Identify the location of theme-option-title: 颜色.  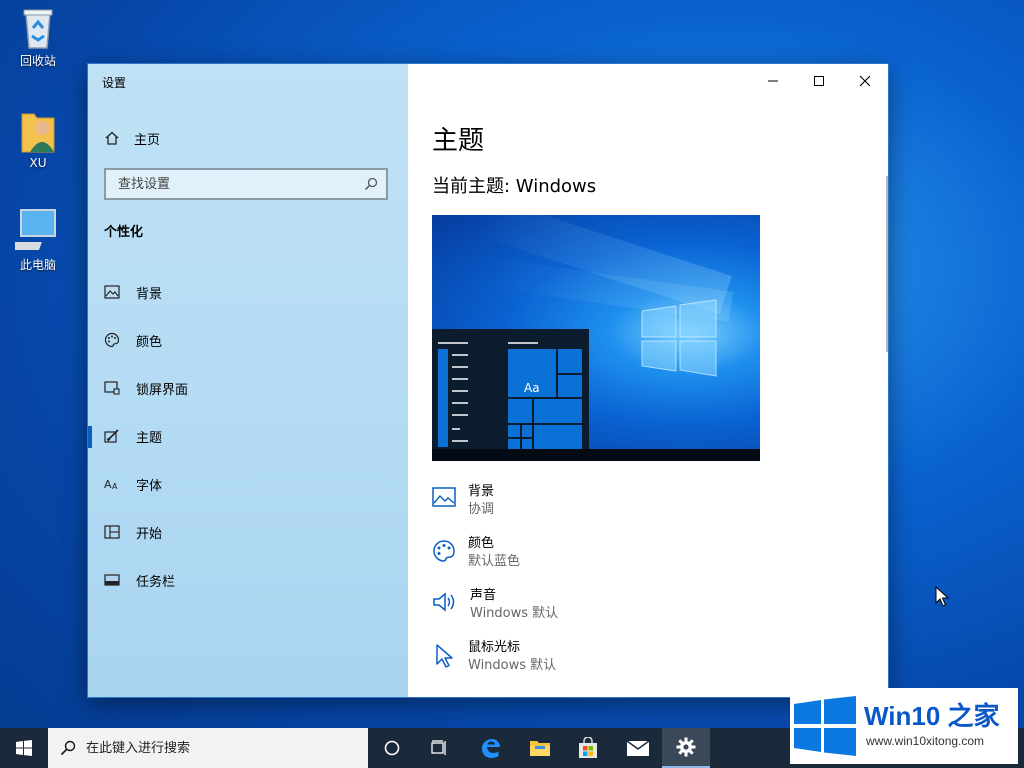
(481, 543).